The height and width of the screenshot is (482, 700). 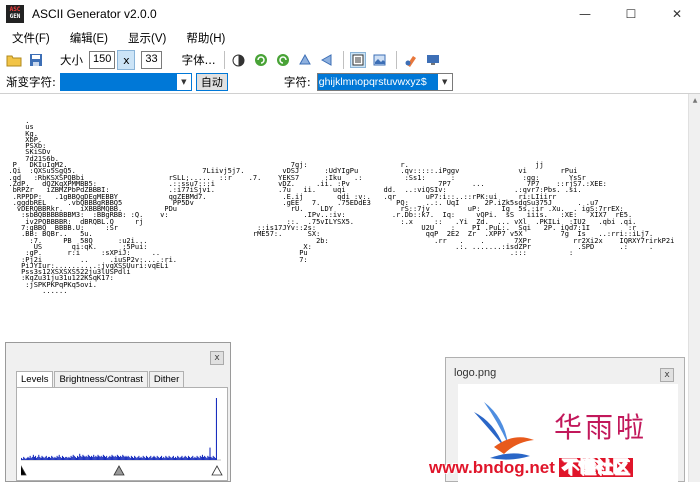 I want to click on screen-icon, so click(x=433, y=60).